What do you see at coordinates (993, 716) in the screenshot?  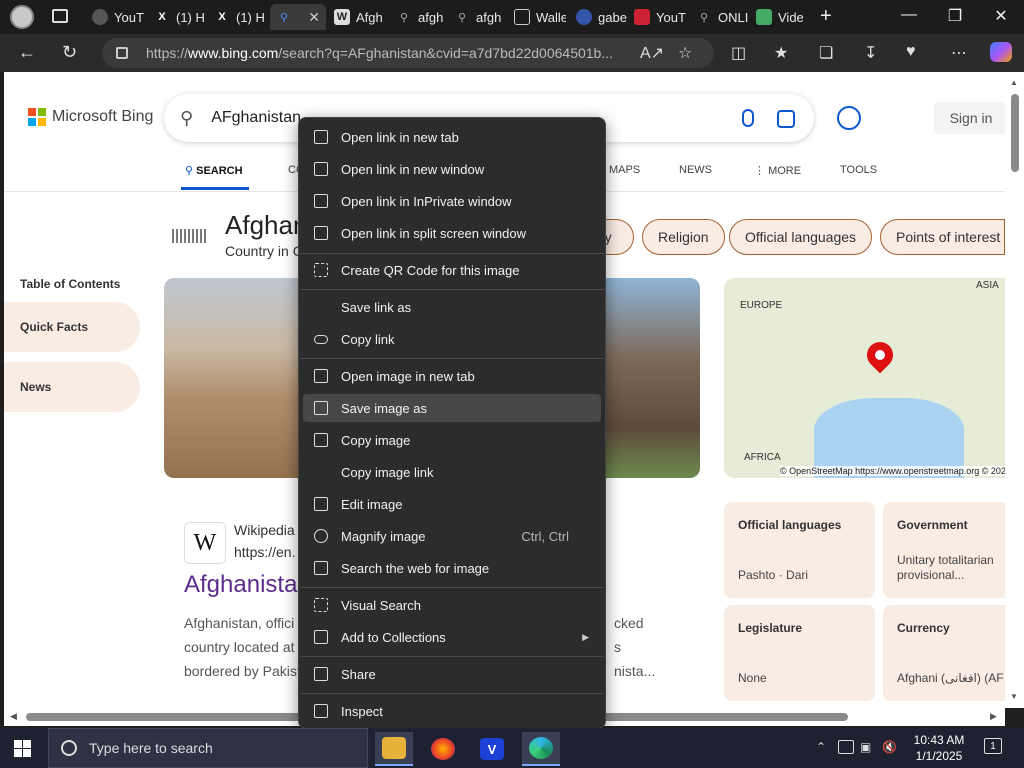 I see `scroll-right-icon: ▶` at bounding box center [993, 716].